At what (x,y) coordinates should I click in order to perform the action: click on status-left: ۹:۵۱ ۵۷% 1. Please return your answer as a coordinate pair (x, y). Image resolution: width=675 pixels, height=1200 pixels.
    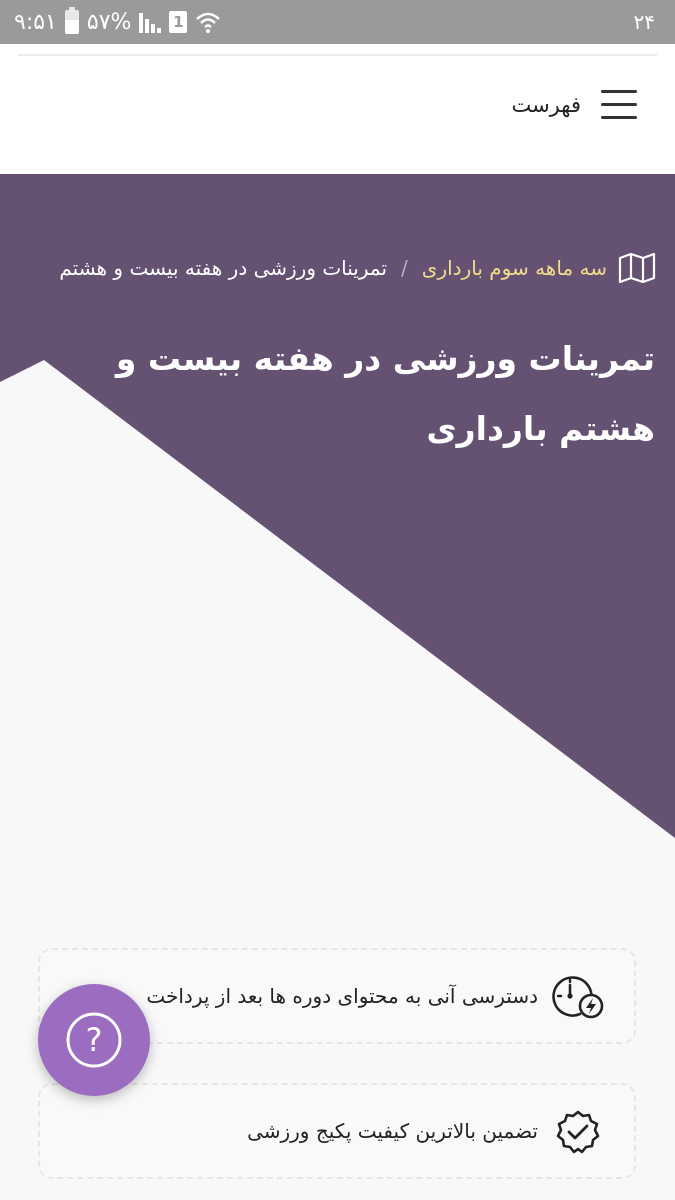
    Looking at the image, I should click on (117, 22).